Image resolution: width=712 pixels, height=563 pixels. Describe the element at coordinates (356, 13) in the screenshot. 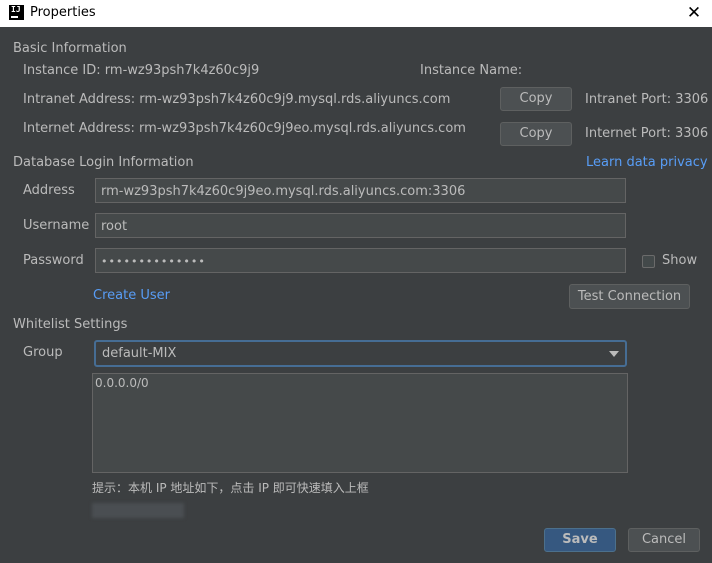

I see `title-bar: IJ Properties ✕` at that location.